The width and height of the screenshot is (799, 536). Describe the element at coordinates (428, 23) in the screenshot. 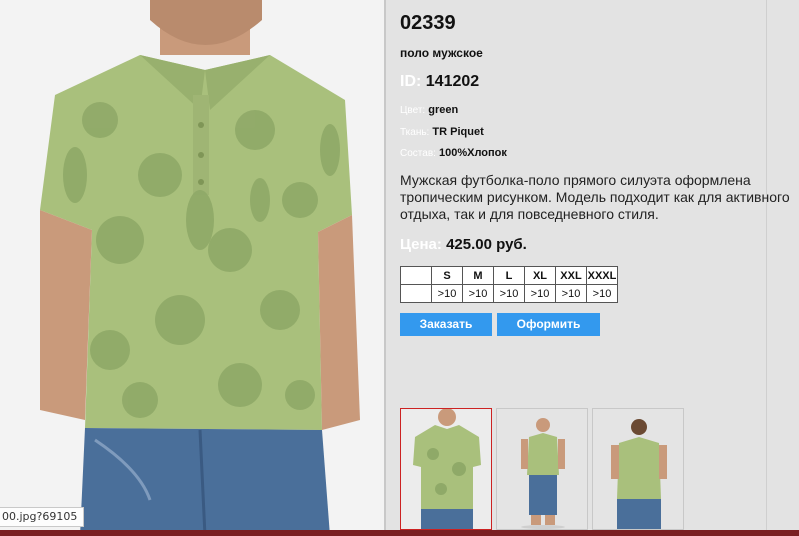

I see `product-code: 02339` at that location.